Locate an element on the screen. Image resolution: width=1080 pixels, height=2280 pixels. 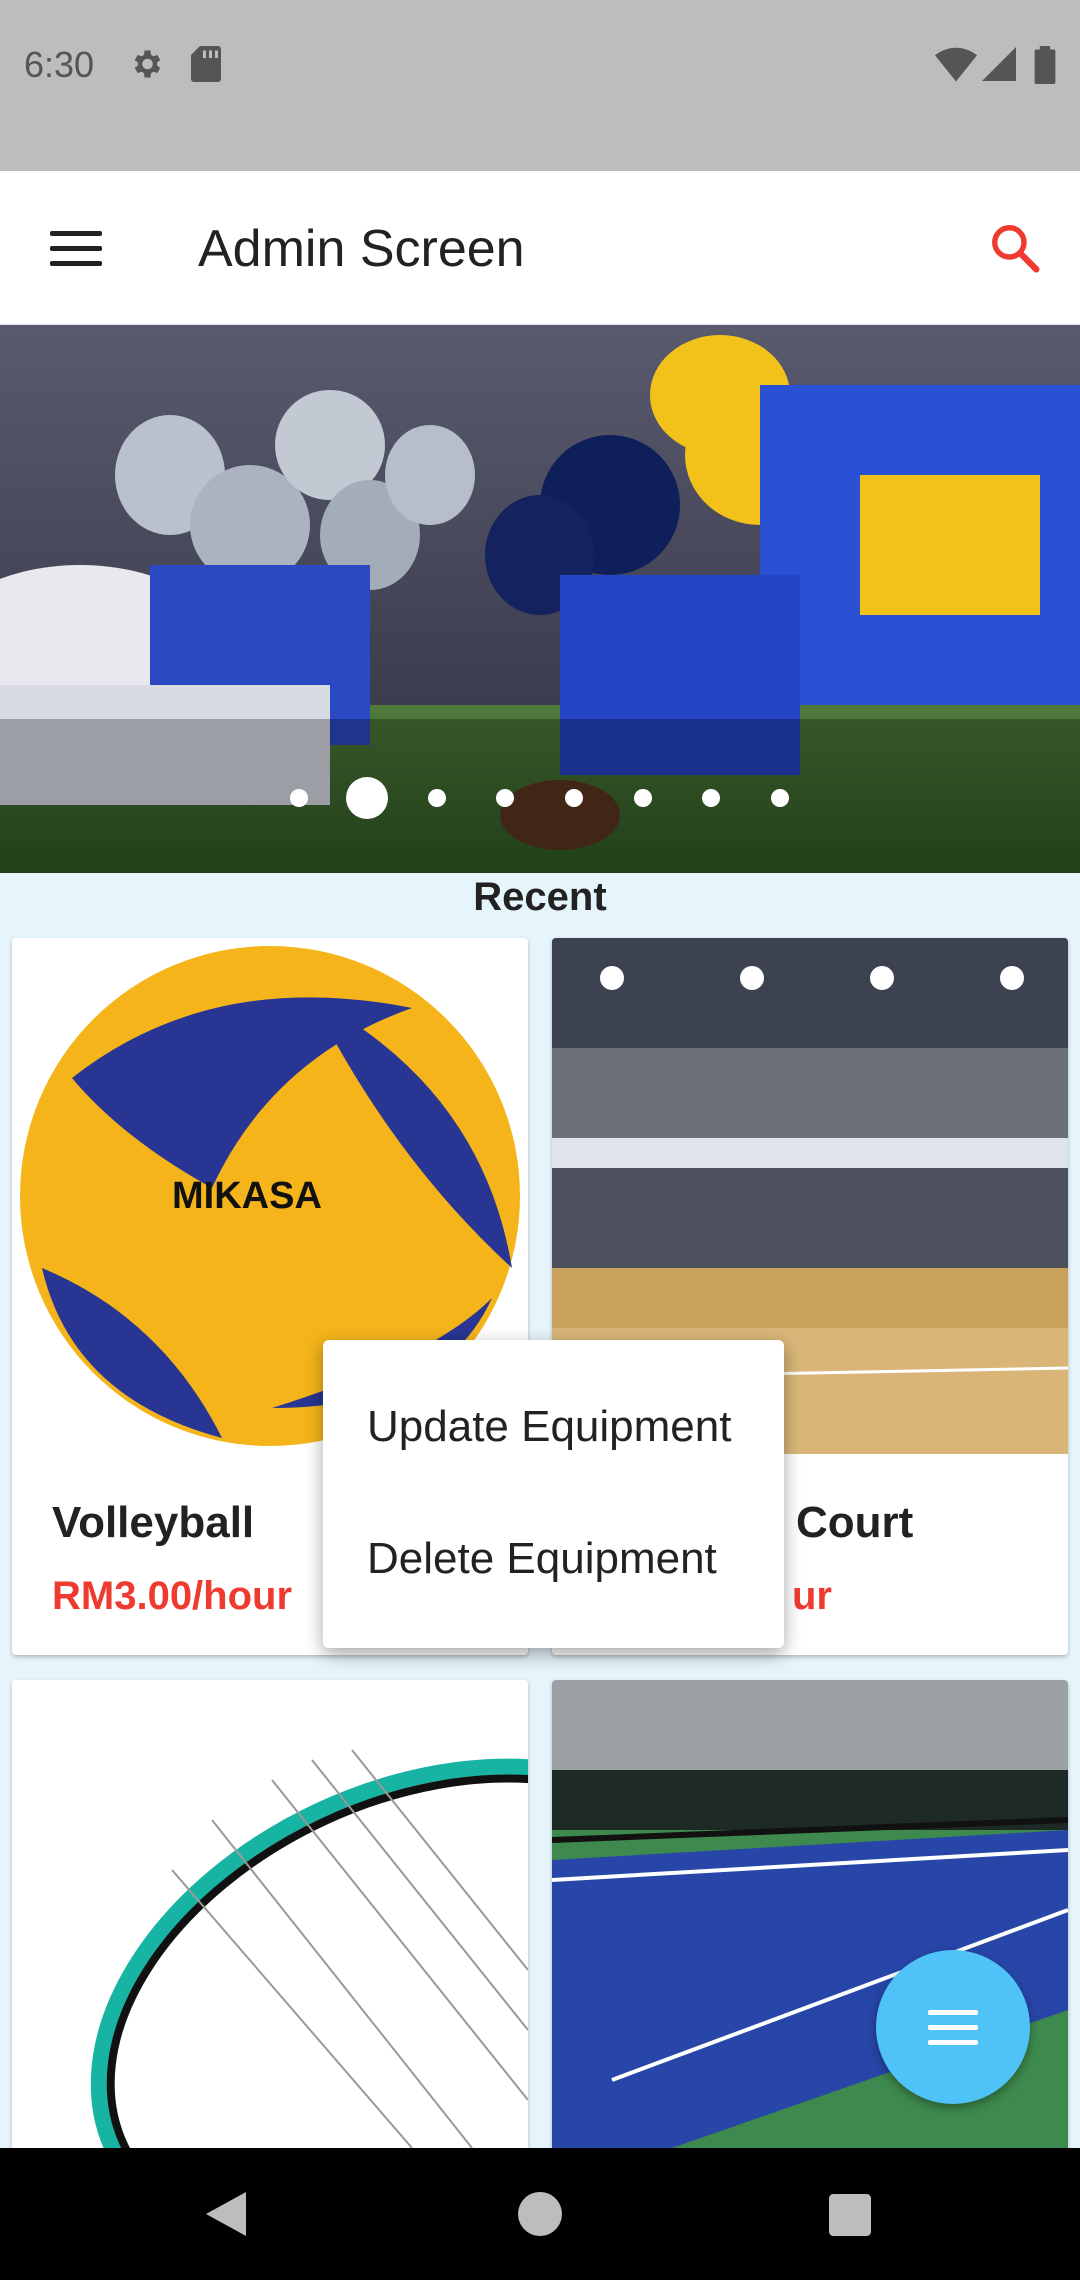
fab-menu-button is located at coordinates (953, 2027).